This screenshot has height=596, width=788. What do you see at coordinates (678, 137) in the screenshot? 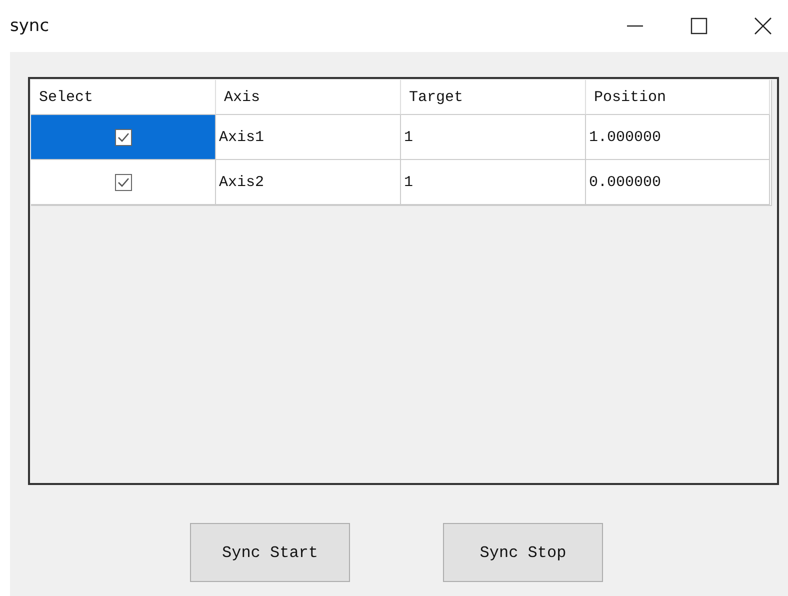
I see `table-cell: 1.000000` at bounding box center [678, 137].